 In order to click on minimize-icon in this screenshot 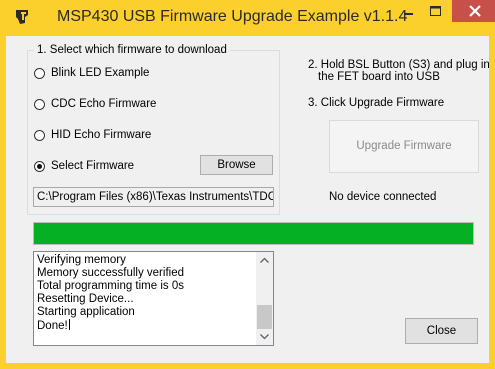, I will do `click(408, 14)`.